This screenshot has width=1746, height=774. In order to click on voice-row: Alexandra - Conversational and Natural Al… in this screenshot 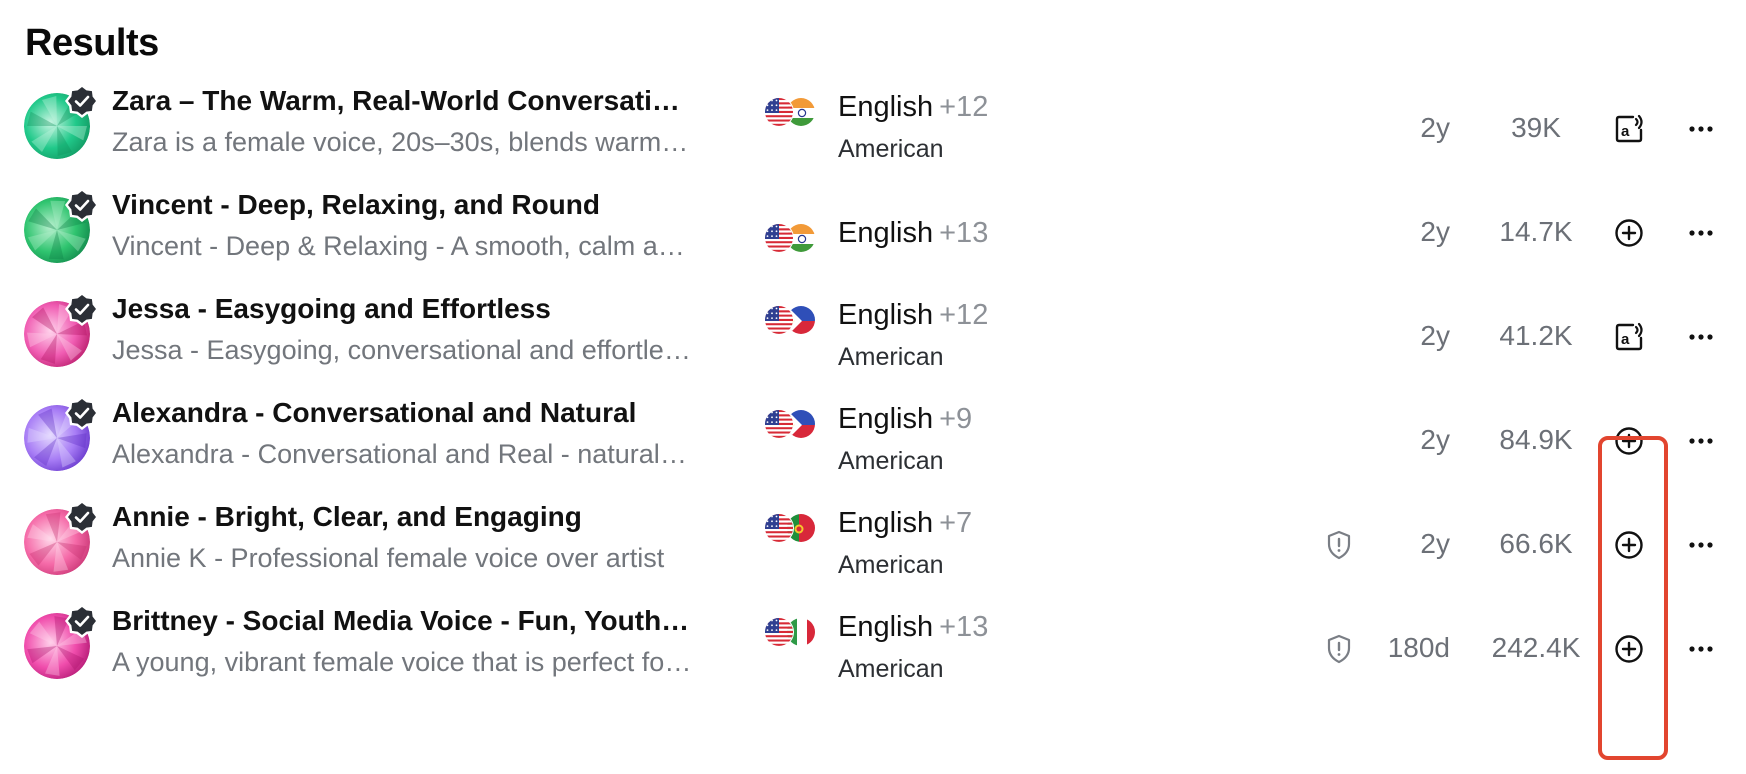, I will do `click(873, 441)`.